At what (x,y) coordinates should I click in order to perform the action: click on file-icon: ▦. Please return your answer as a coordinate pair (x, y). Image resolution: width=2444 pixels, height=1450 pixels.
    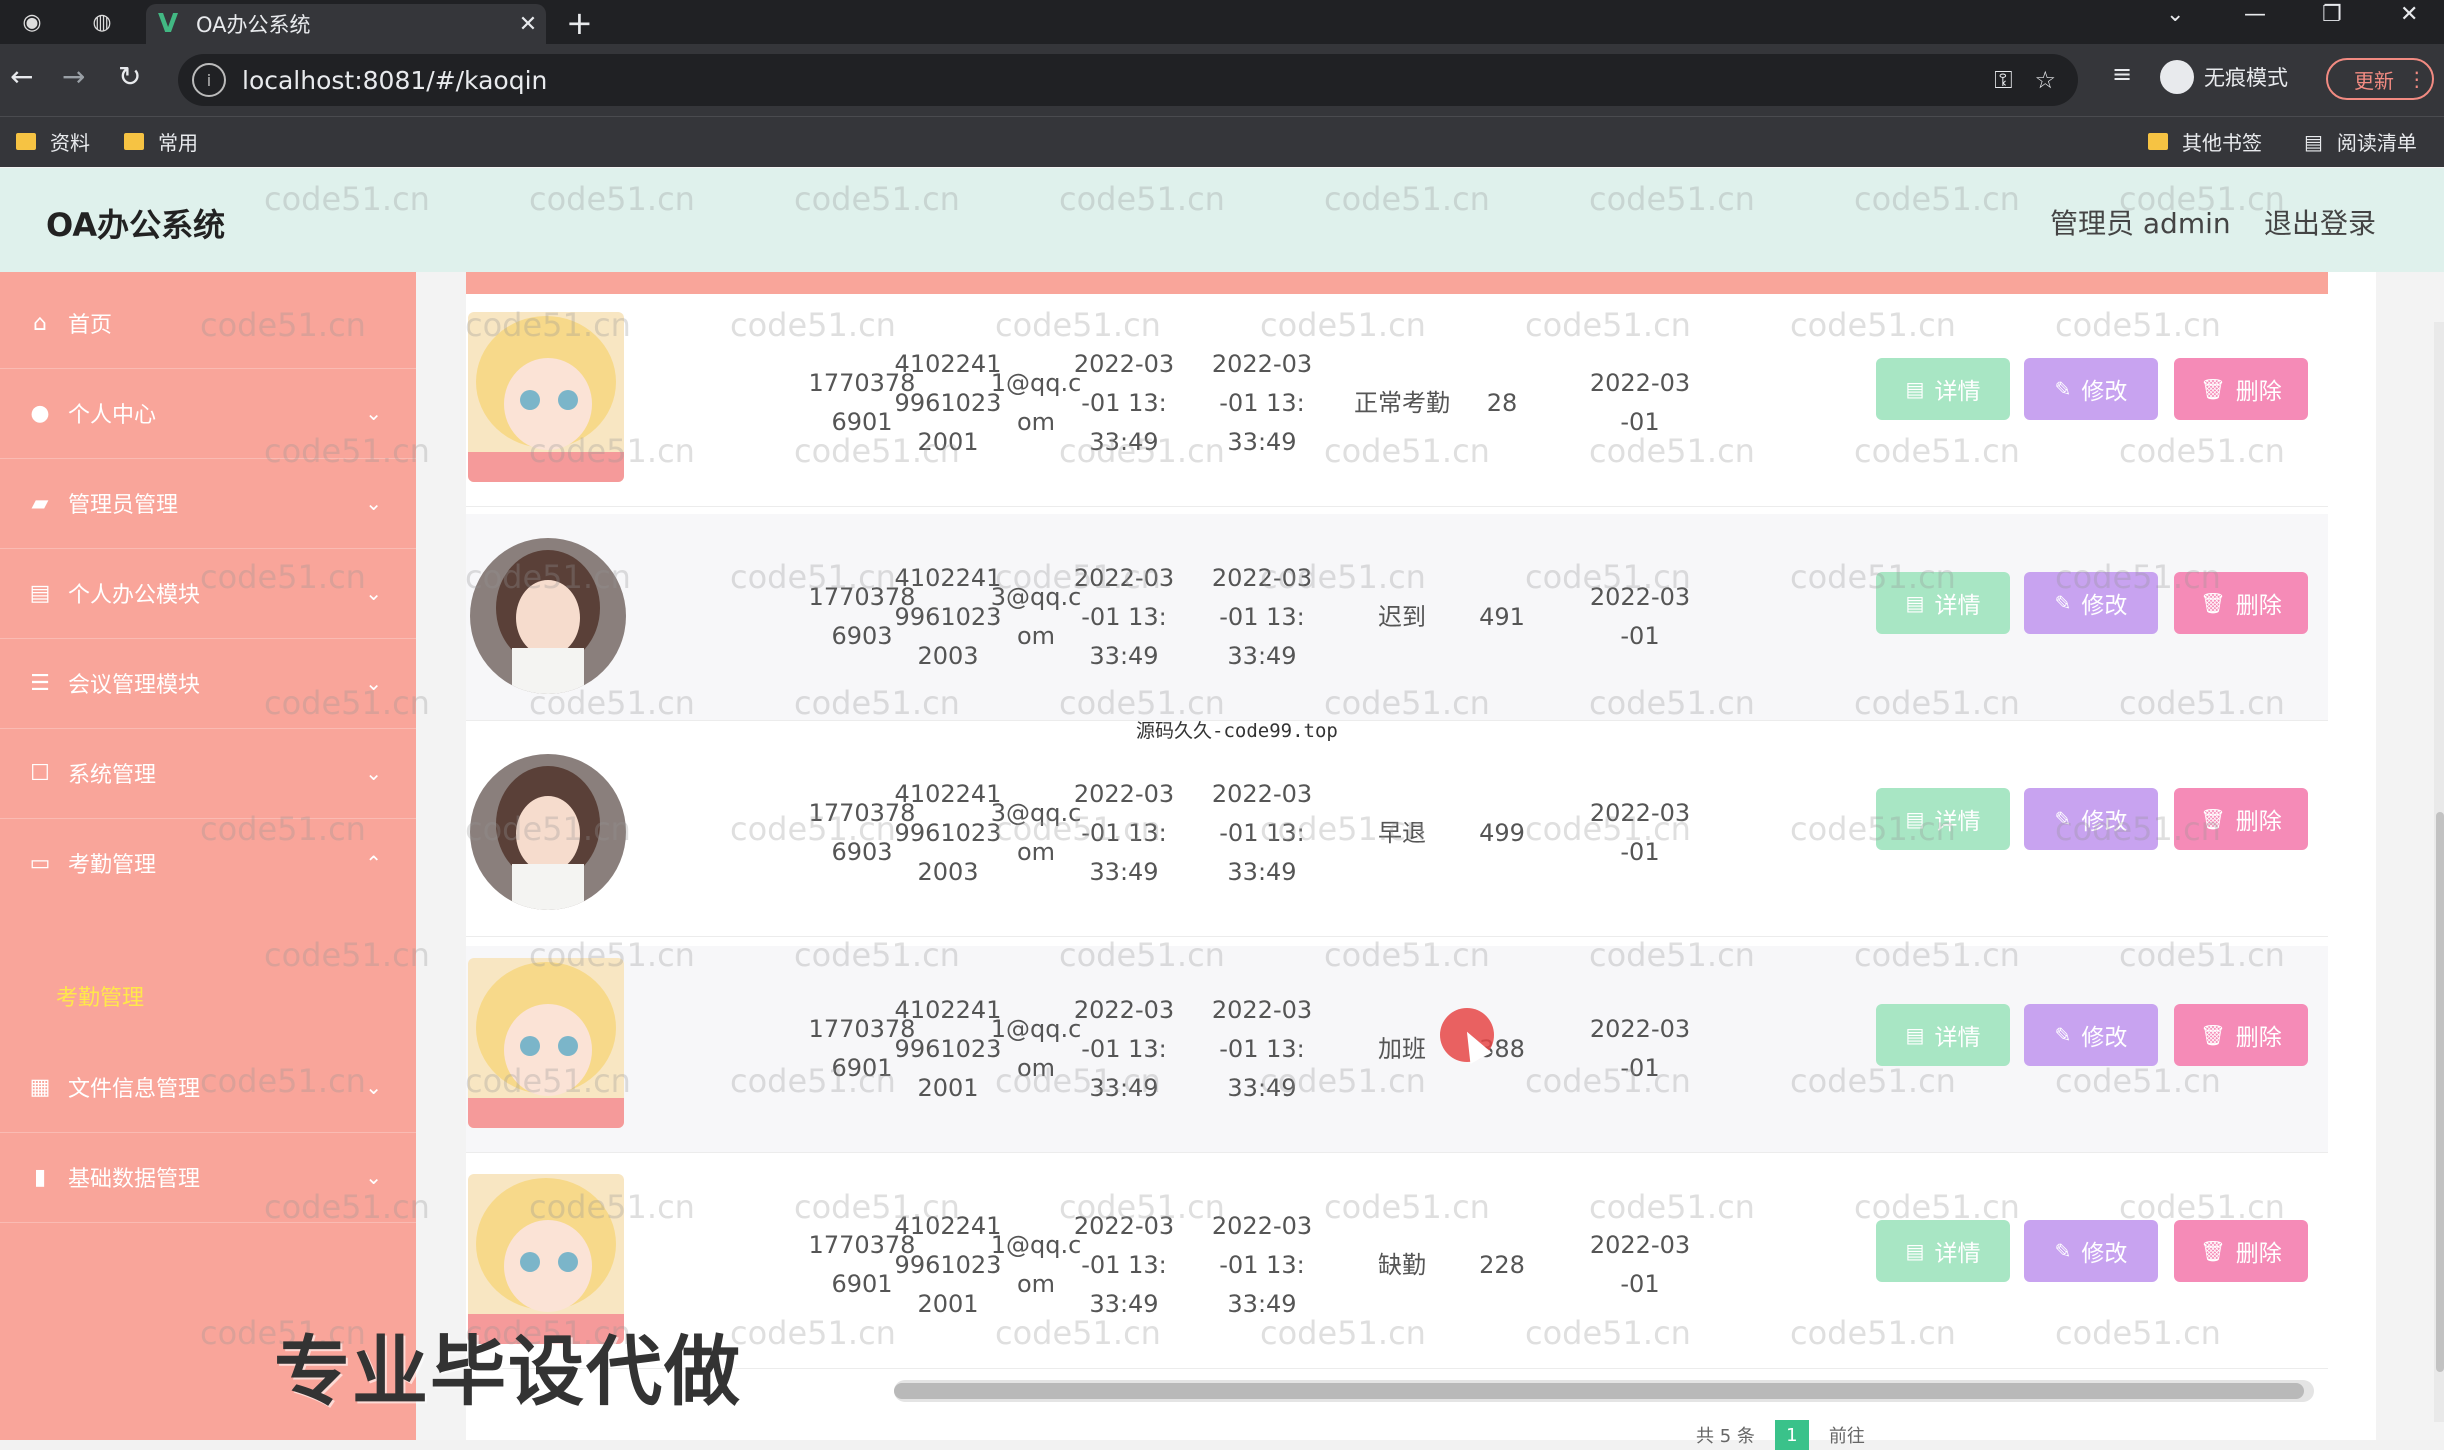
    Looking at the image, I should click on (40, 1087).